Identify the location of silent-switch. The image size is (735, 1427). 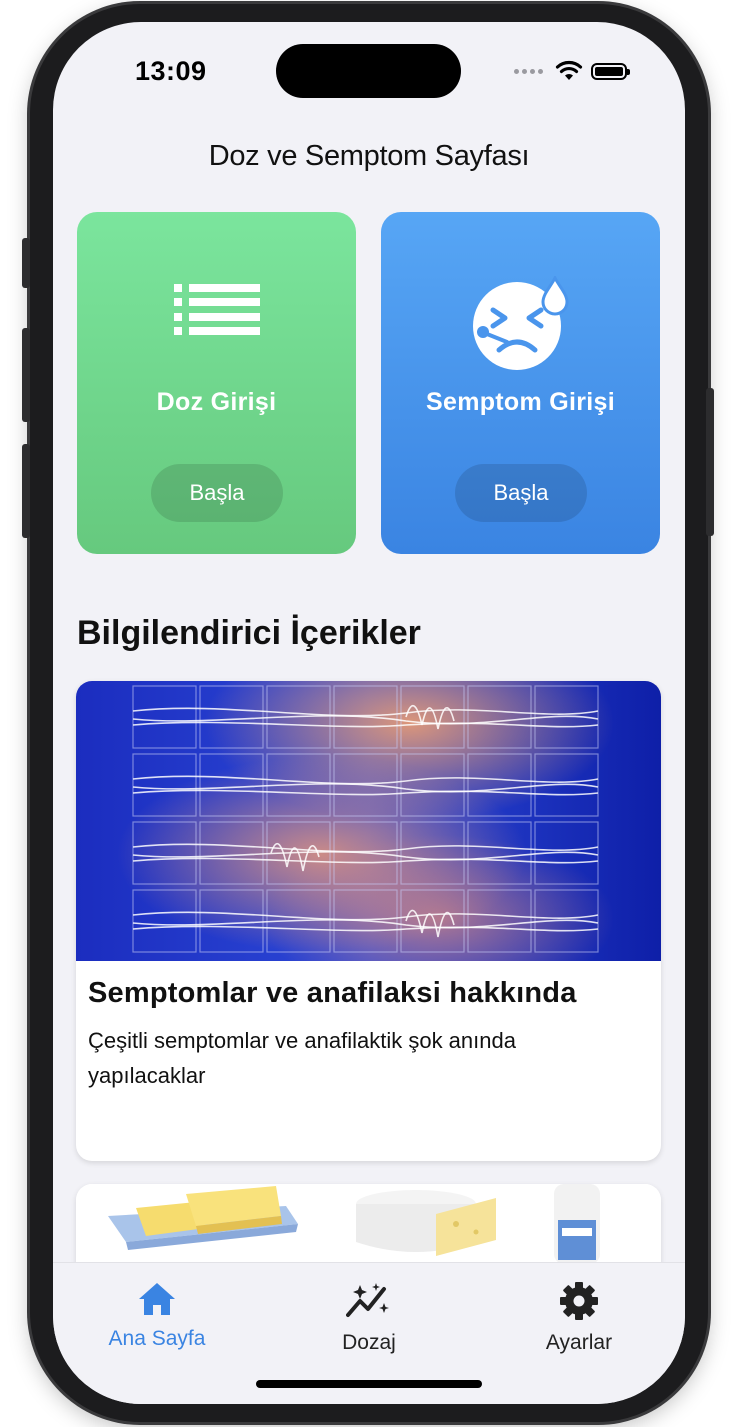
(26, 263).